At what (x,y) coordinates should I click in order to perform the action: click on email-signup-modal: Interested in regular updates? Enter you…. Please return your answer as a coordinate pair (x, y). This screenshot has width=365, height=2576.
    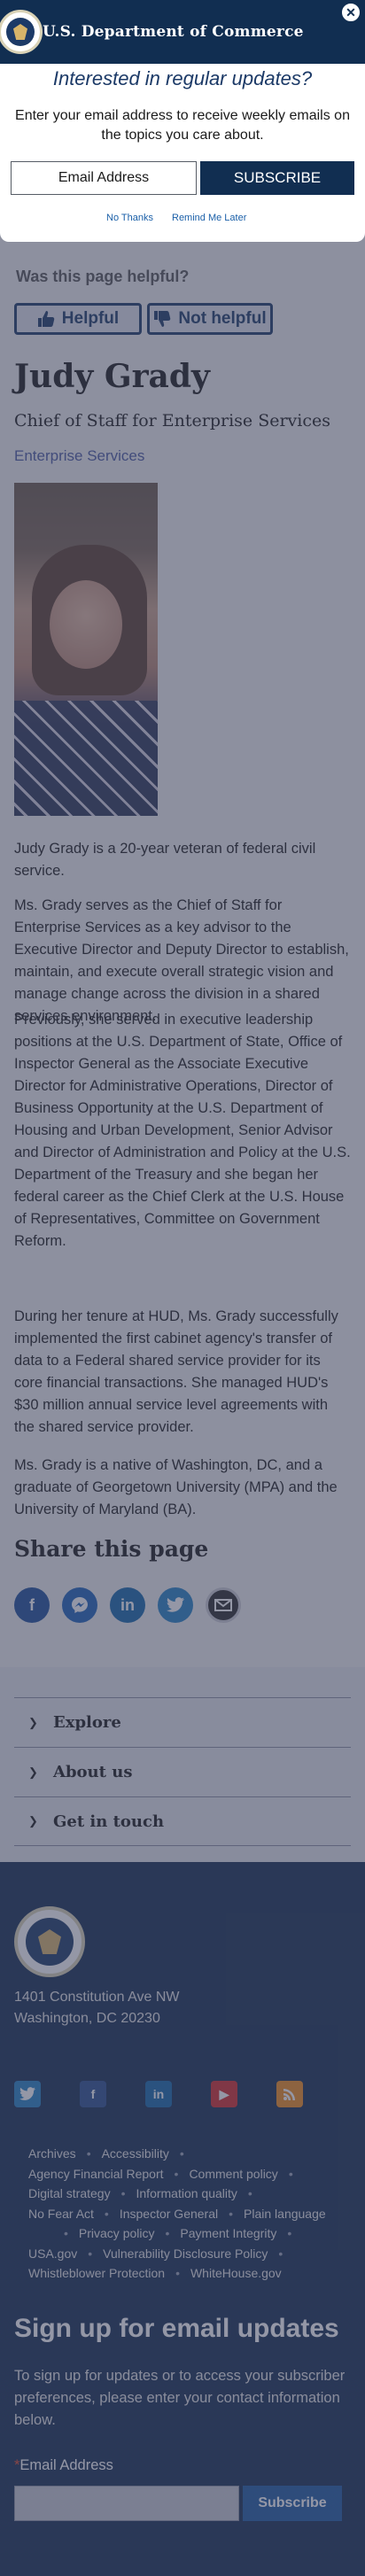
    Looking at the image, I should click on (182, 153).